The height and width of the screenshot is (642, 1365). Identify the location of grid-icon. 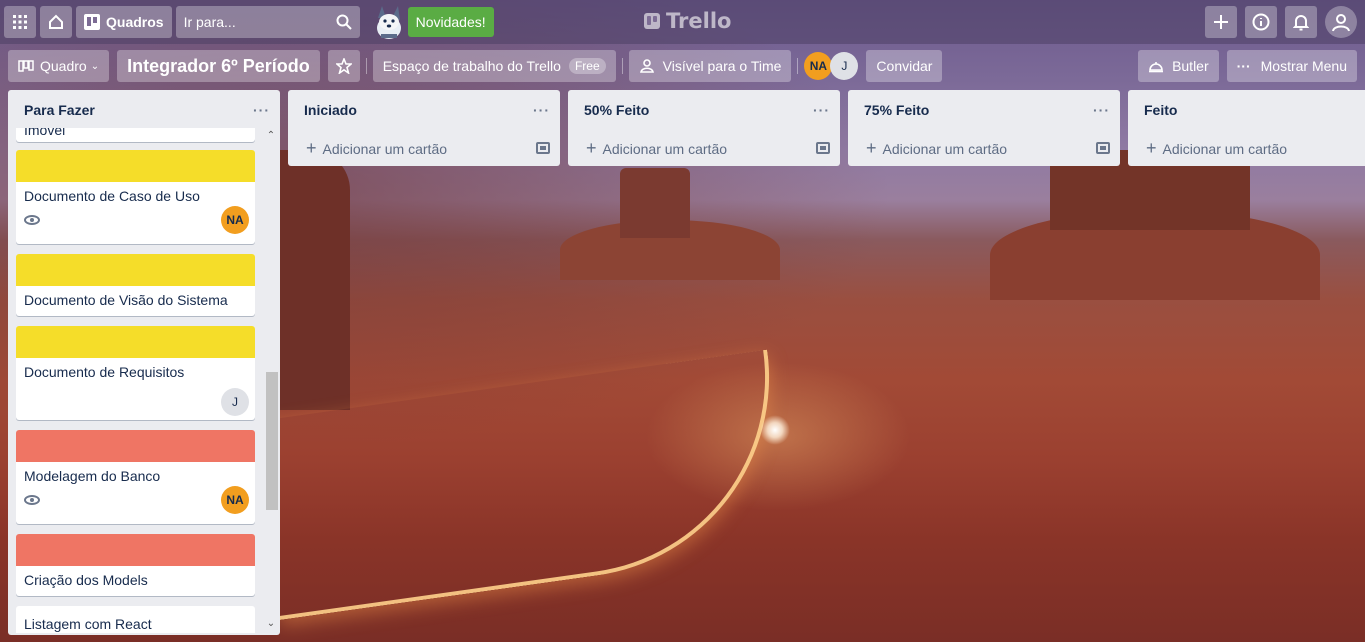
(20, 22).